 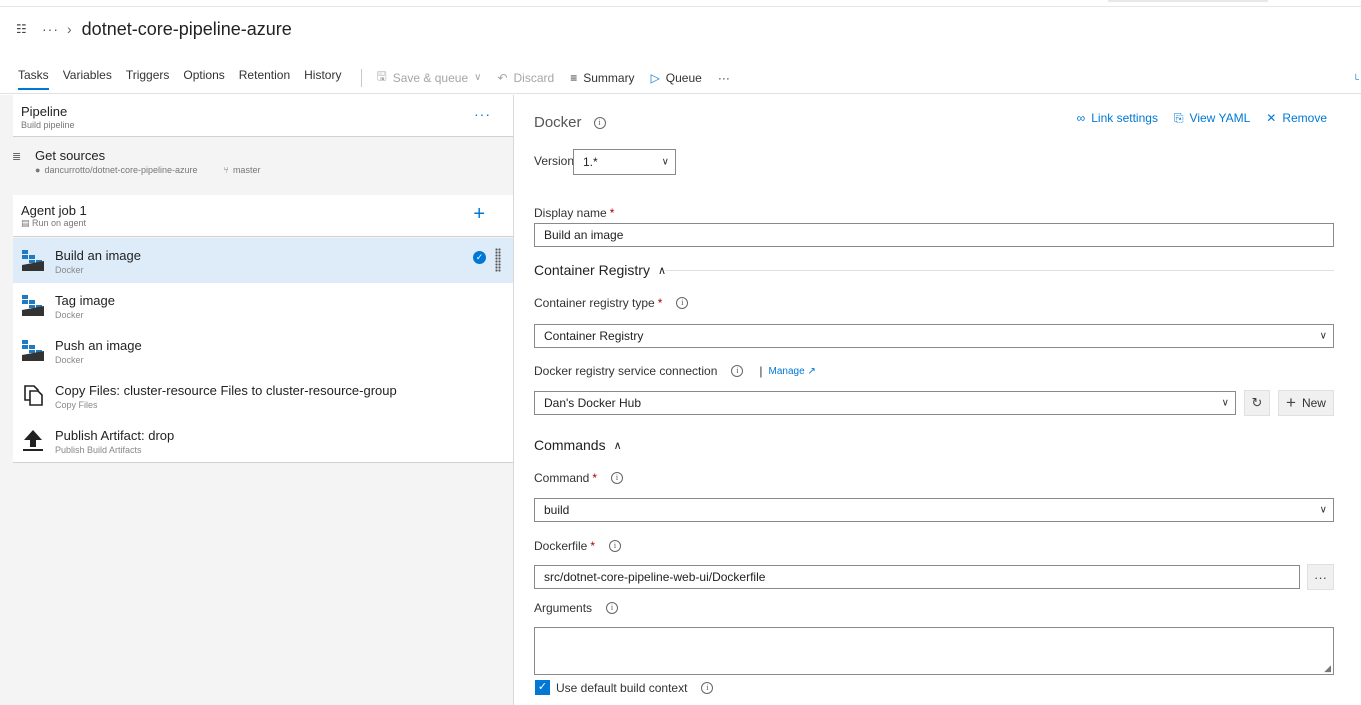 I want to click on branch-icon: ⑂, so click(x=226, y=170).